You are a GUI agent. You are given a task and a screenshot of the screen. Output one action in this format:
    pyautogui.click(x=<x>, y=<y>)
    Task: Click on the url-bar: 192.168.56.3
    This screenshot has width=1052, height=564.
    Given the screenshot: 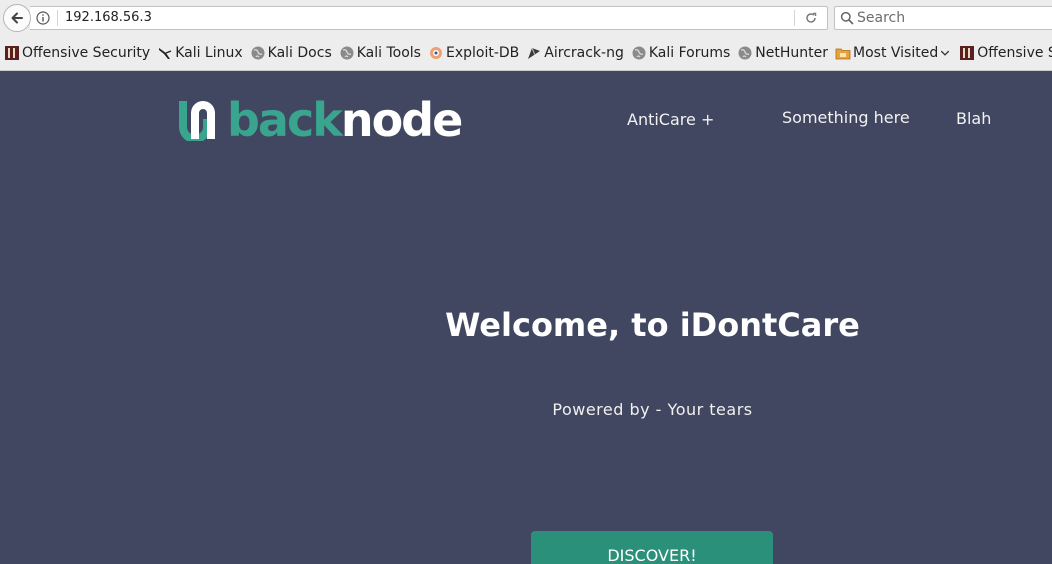 What is the action you would take?
    pyautogui.click(x=429, y=18)
    